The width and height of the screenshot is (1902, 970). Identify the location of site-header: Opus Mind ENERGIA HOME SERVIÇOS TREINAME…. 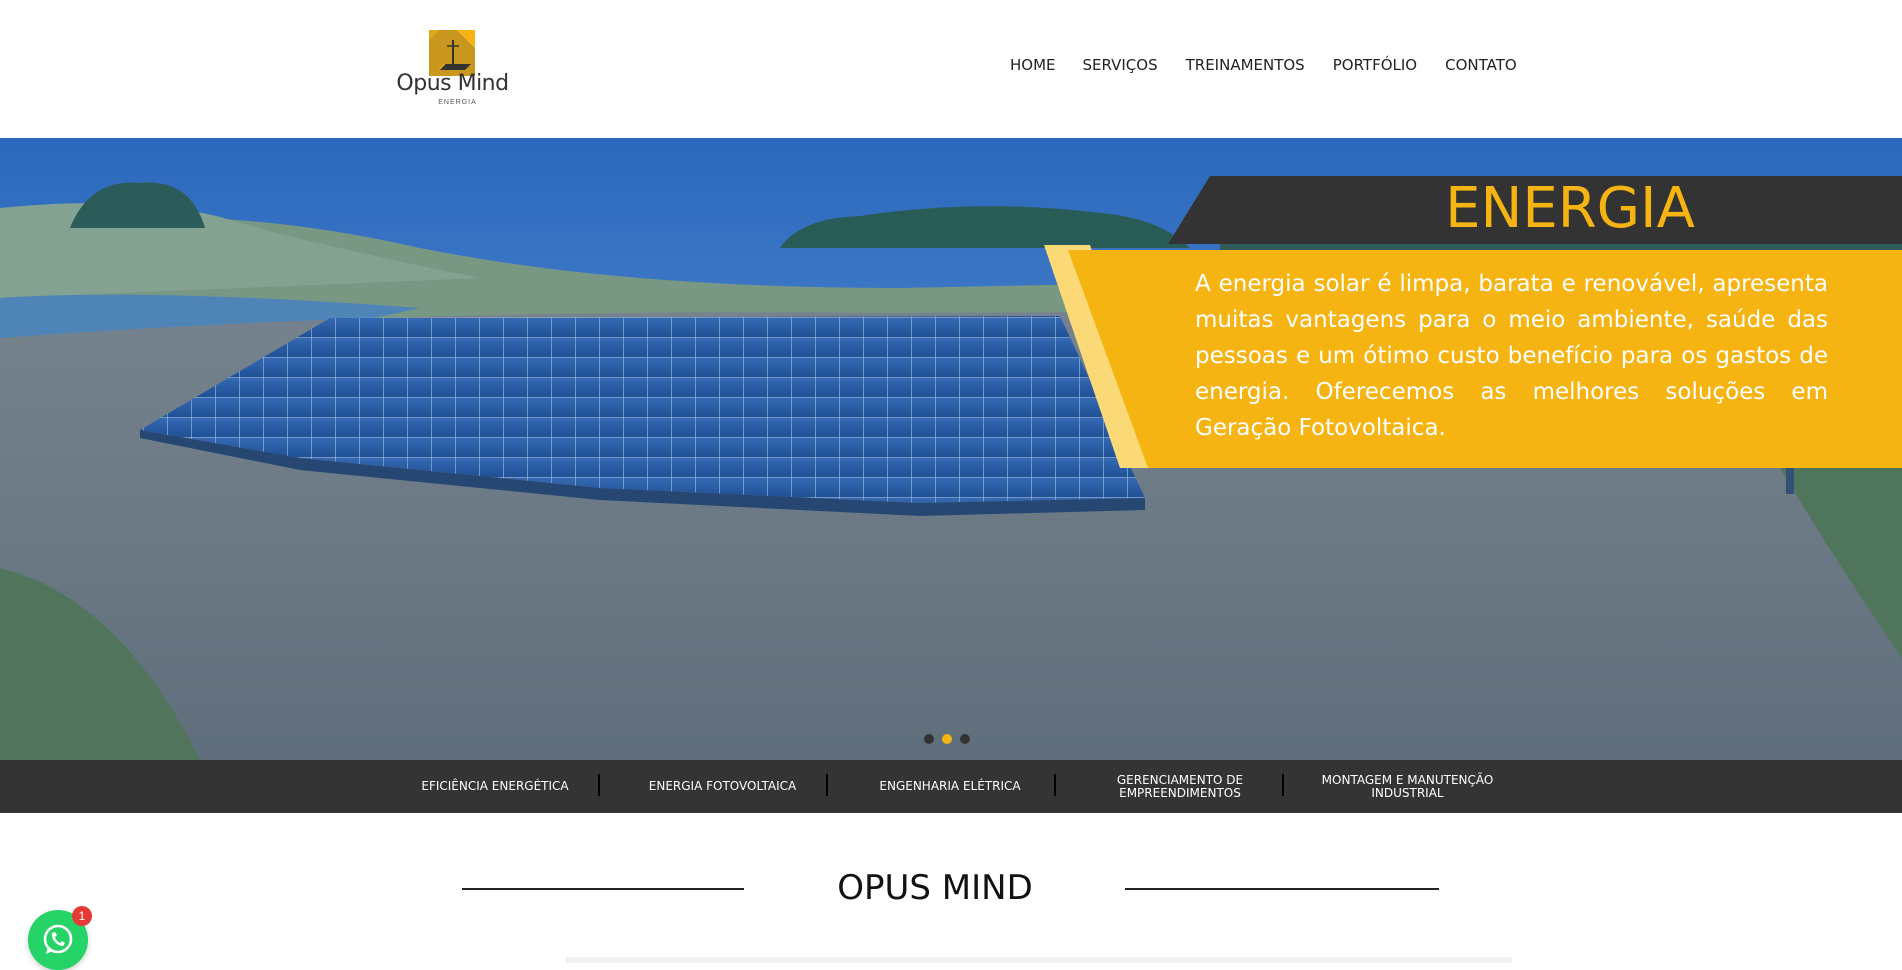
(951, 69).